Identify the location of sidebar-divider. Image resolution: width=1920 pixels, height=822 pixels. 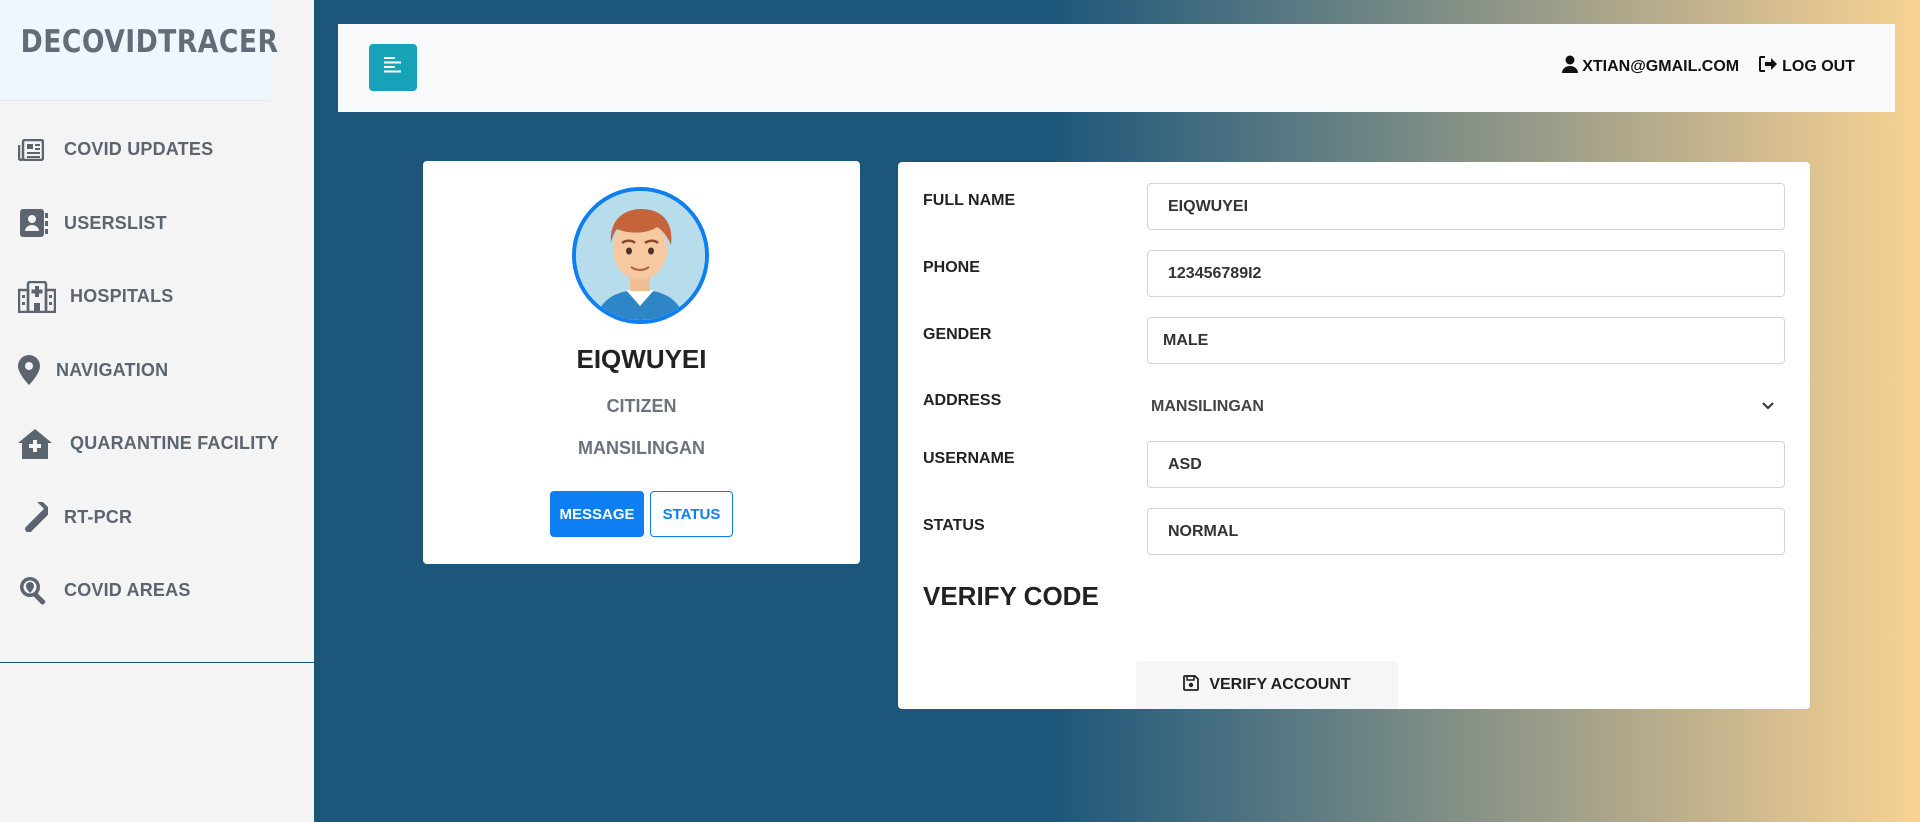
(157, 662).